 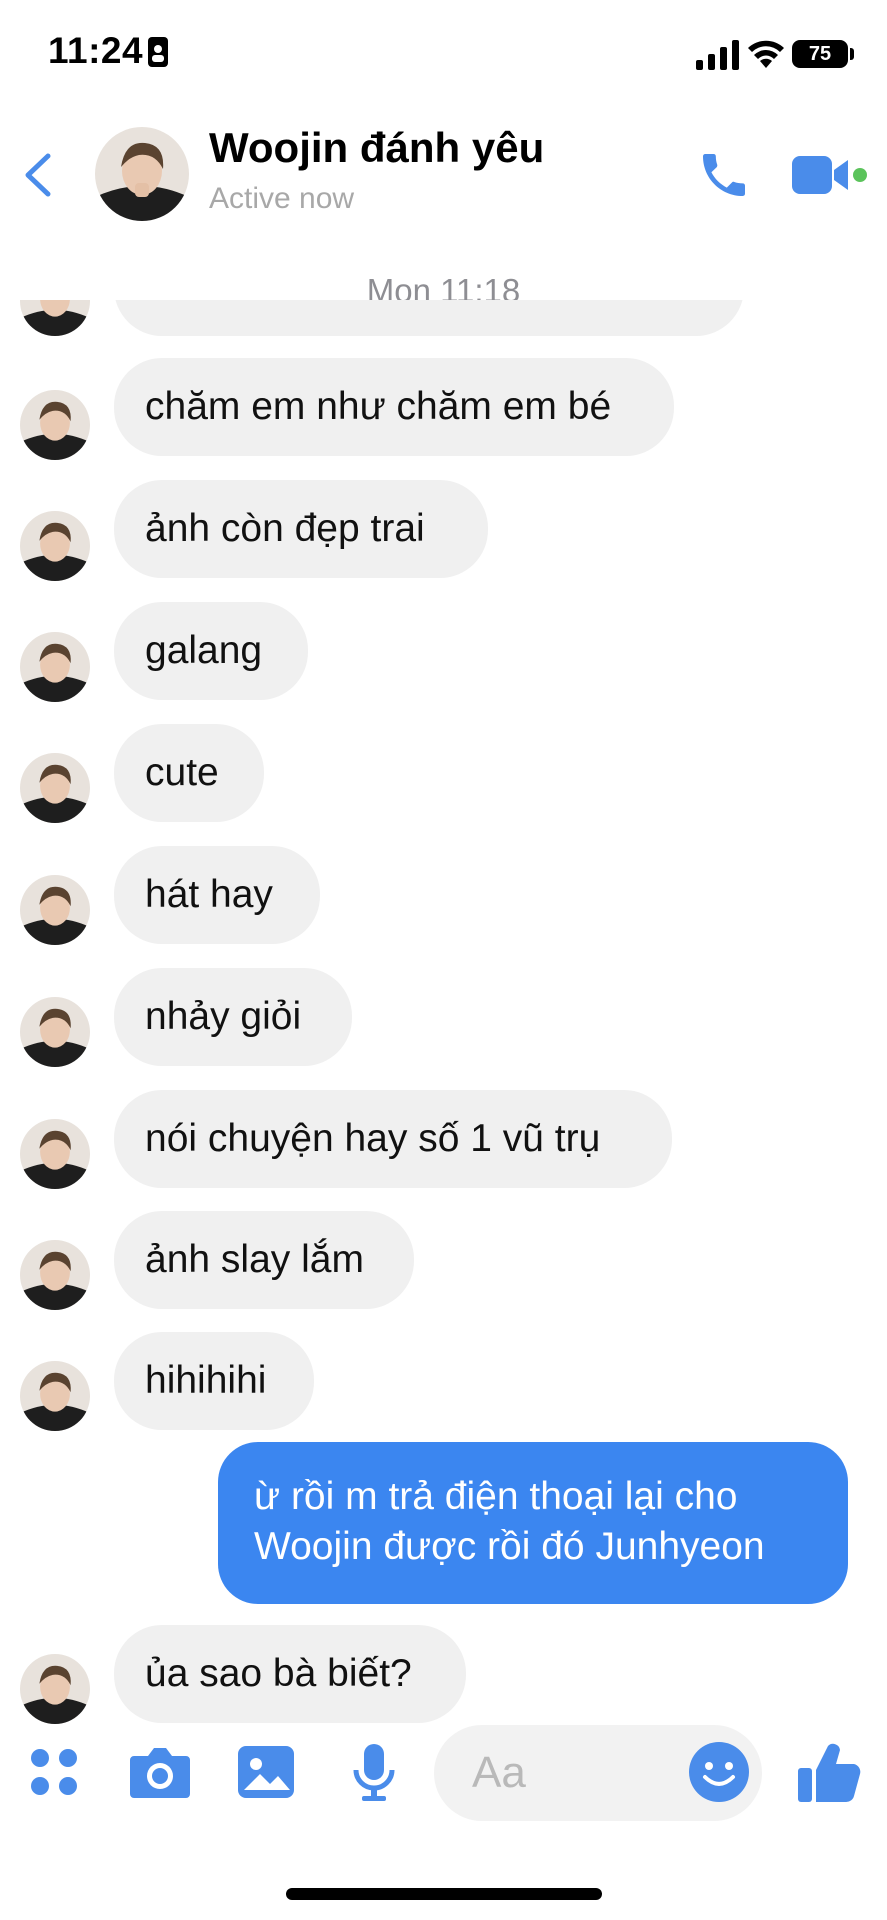 I want to click on video-call-button, so click(x=825, y=175).